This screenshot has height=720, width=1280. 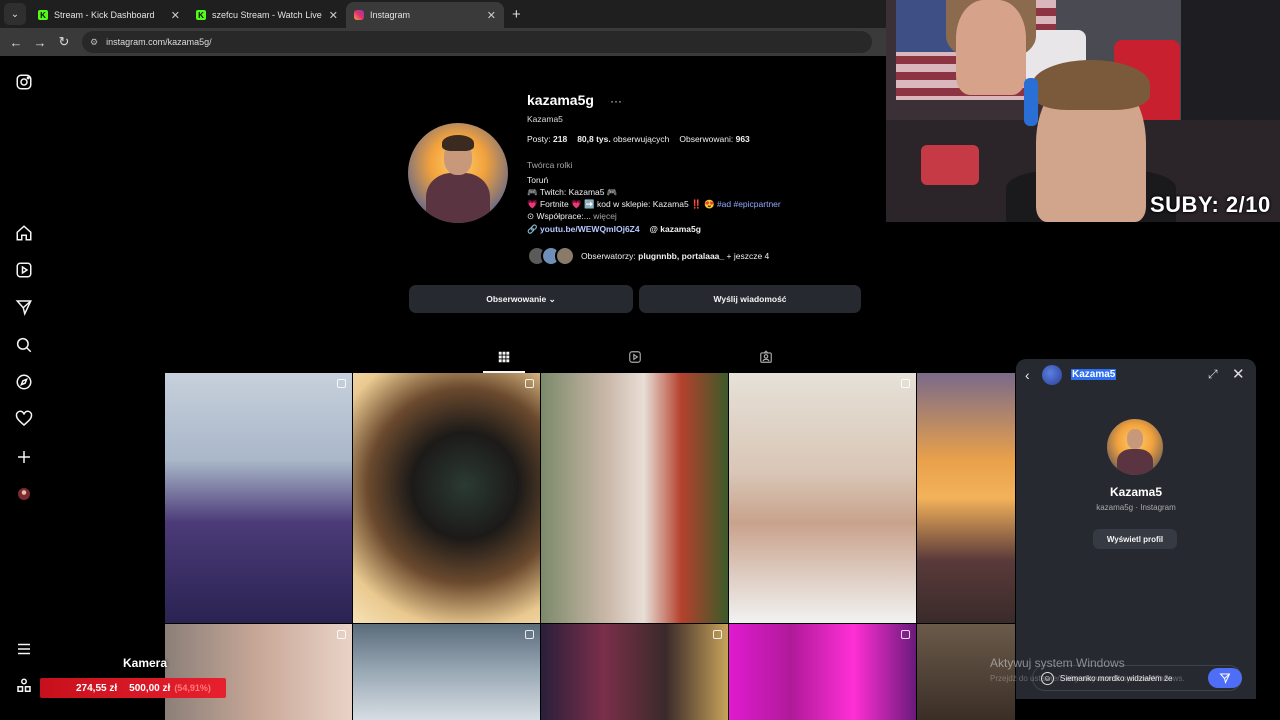 I want to click on tab-kick-stream: K szefcu Stream - Watch Live on Kick ✕, so click(x=267, y=15).